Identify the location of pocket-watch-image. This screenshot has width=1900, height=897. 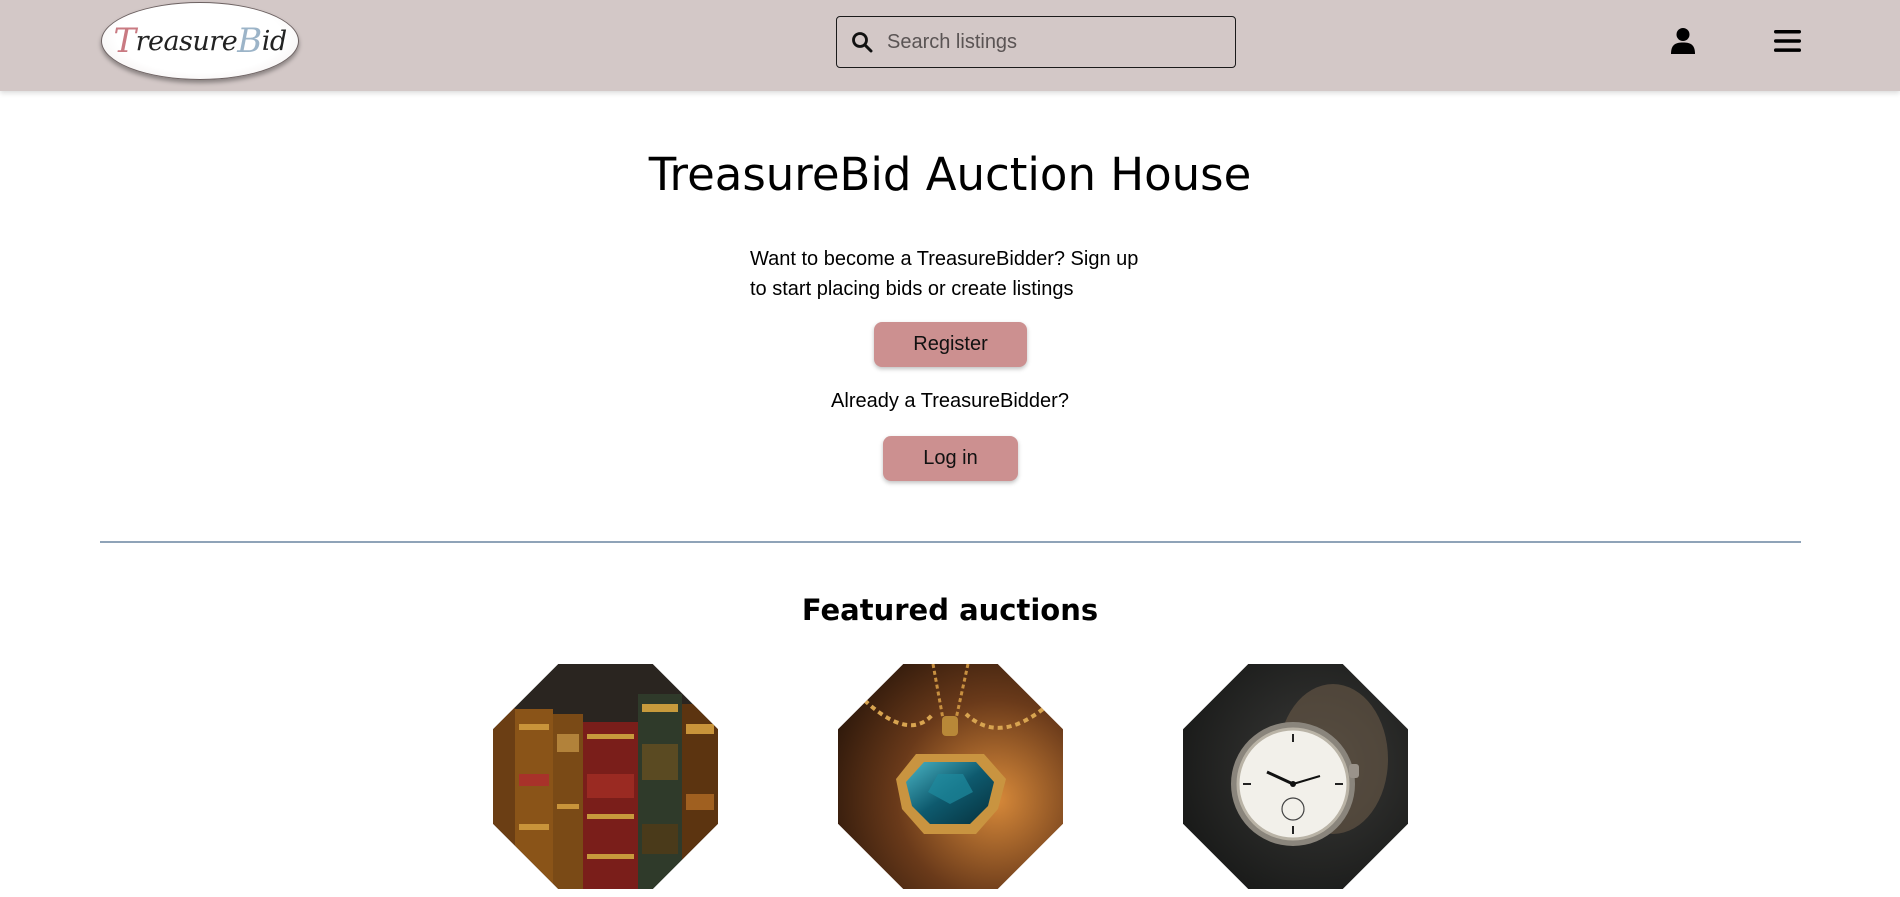
(1295, 776).